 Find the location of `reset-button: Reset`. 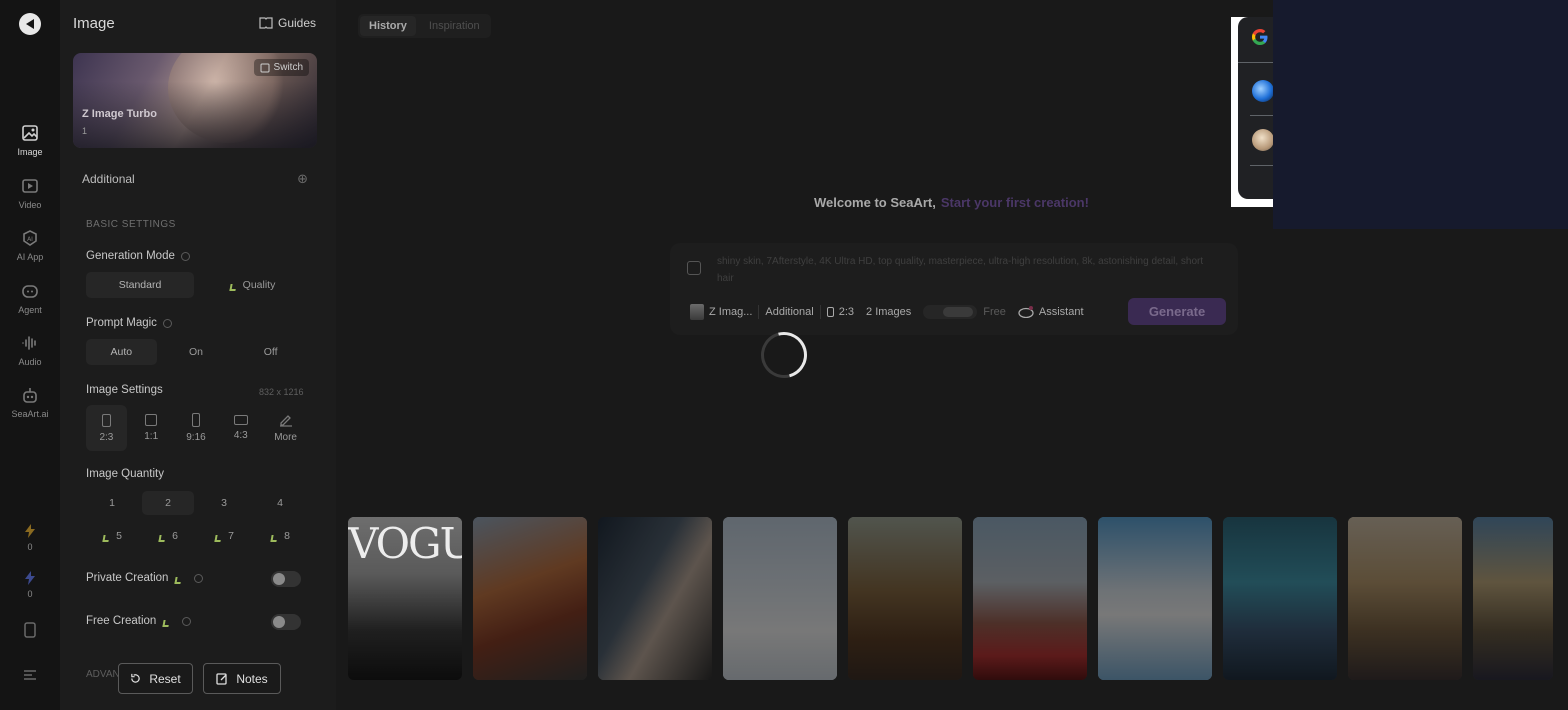

reset-button: Reset is located at coordinates (155, 678).